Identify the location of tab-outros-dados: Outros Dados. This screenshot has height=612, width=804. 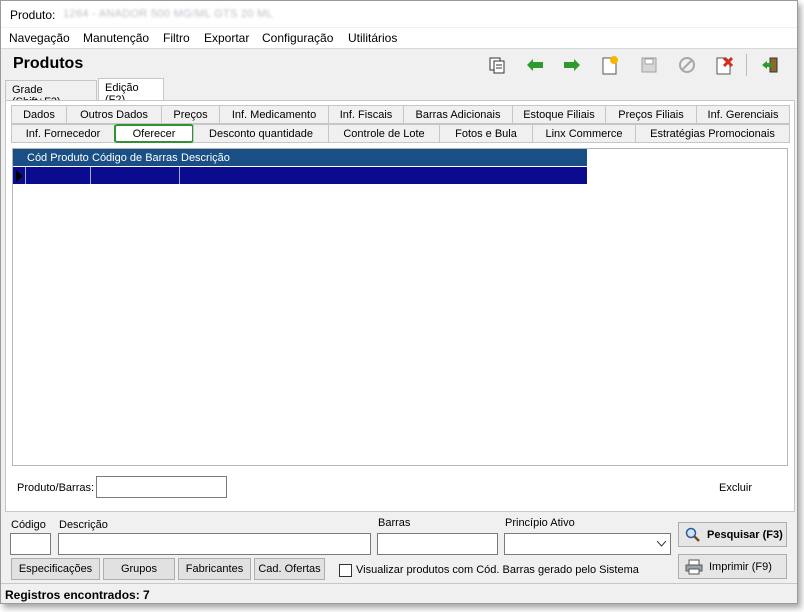
(114, 114).